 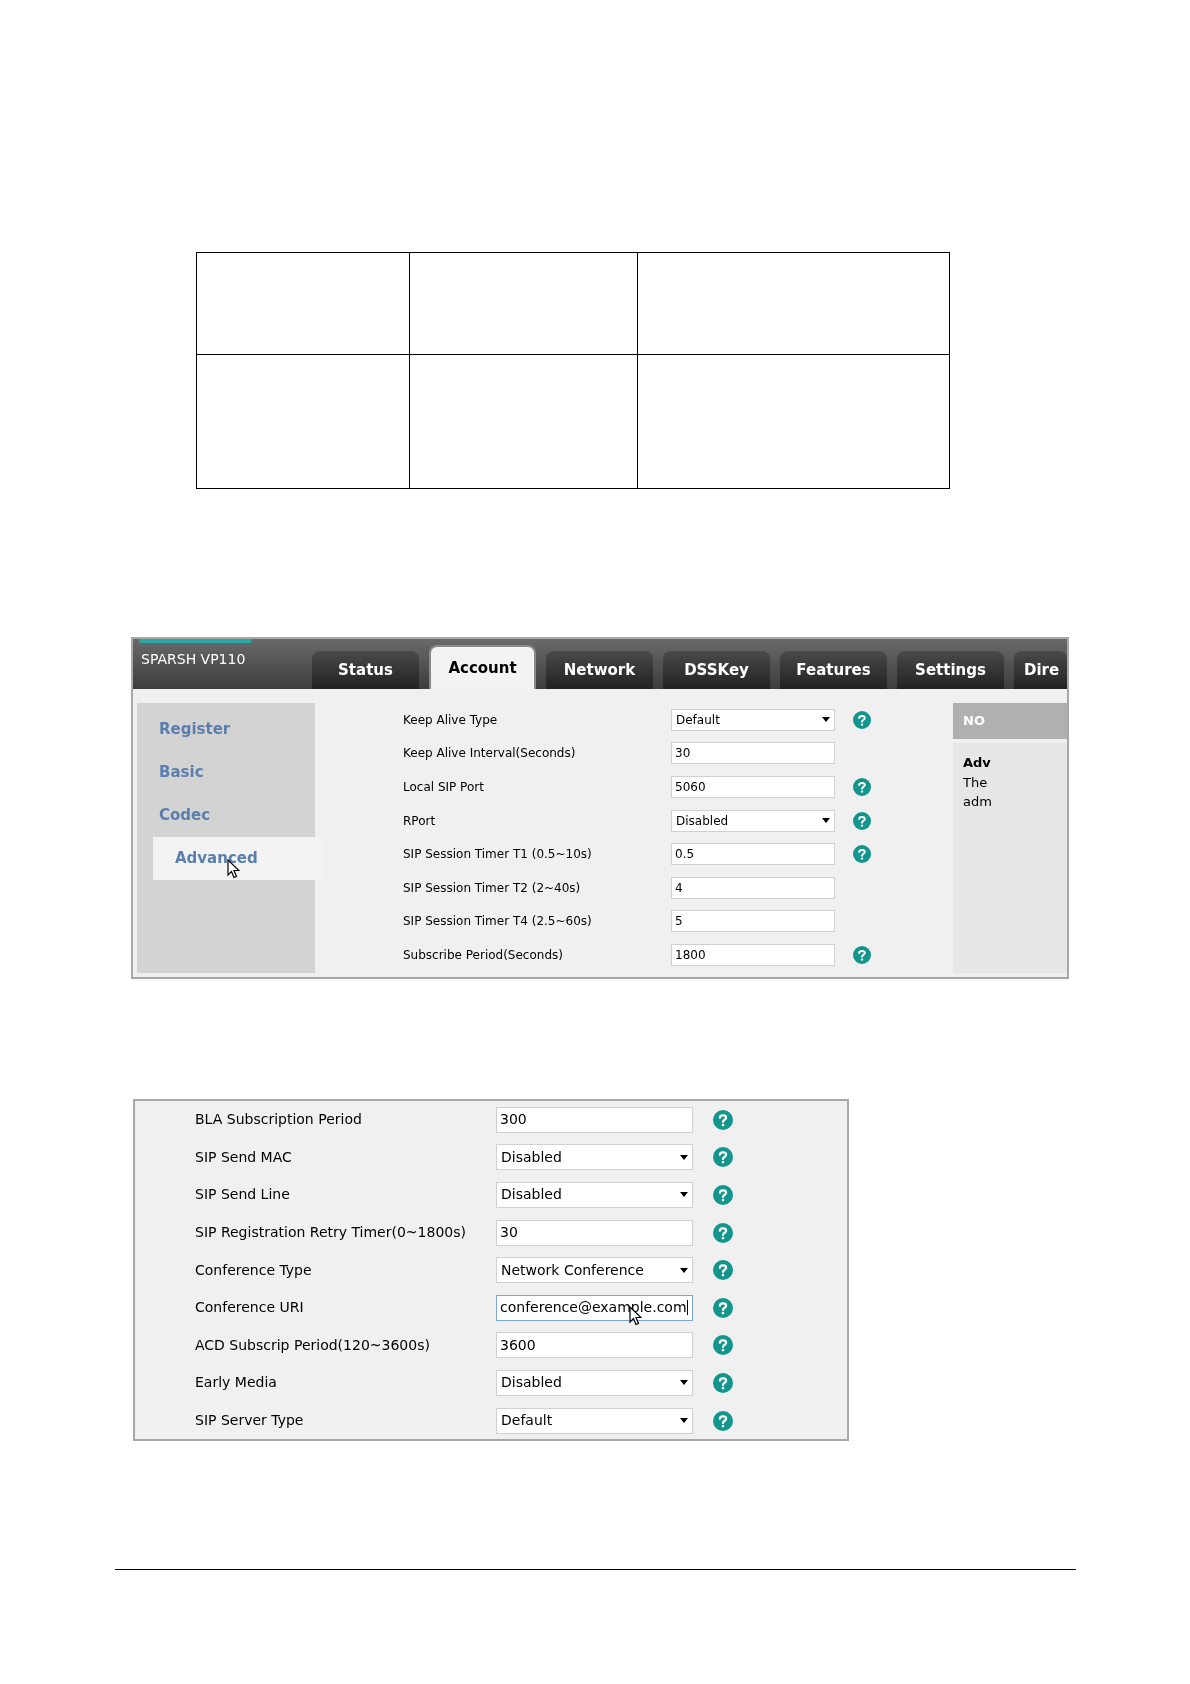 What do you see at coordinates (833, 670) in the screenshot?
I see `tab: Features` at bounding box center [833, 670].